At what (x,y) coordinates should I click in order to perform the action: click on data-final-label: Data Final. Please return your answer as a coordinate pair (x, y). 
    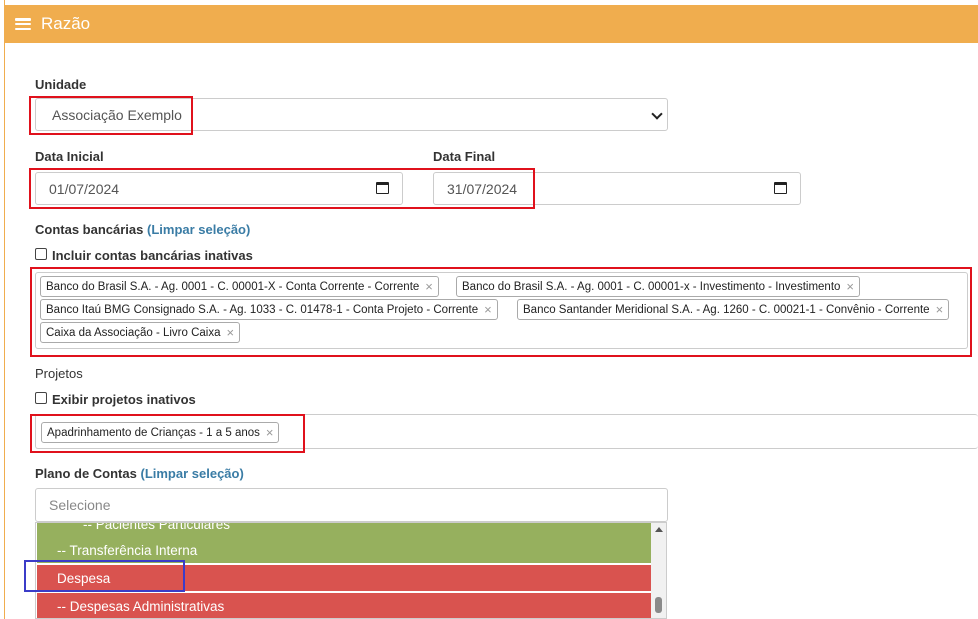
    Looking at the image, I should click on (464, 156).